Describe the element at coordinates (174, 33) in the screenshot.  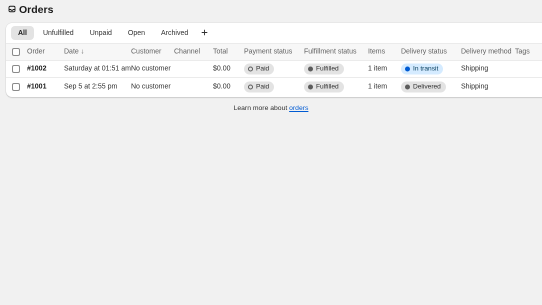
I see `tab-archived: Archived` at that location.